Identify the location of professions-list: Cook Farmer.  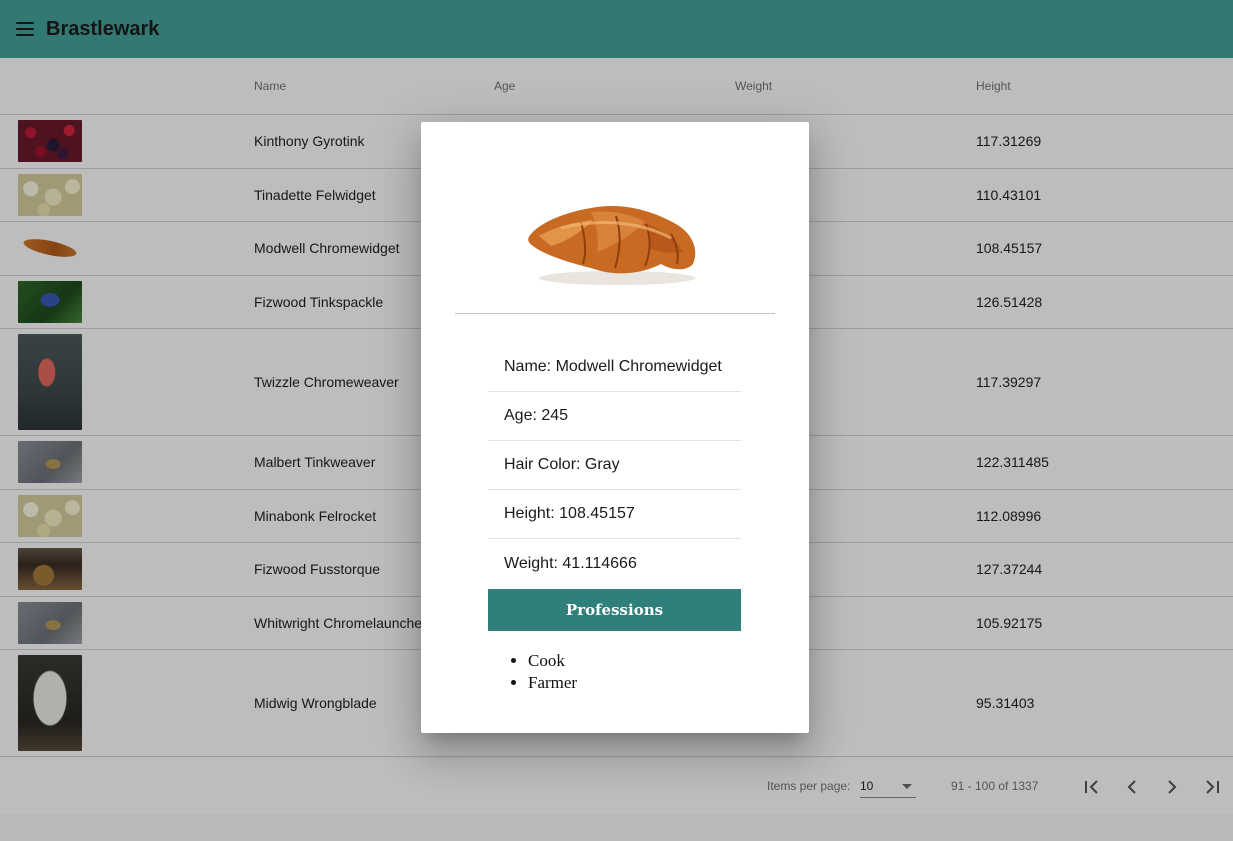
(552, 672).